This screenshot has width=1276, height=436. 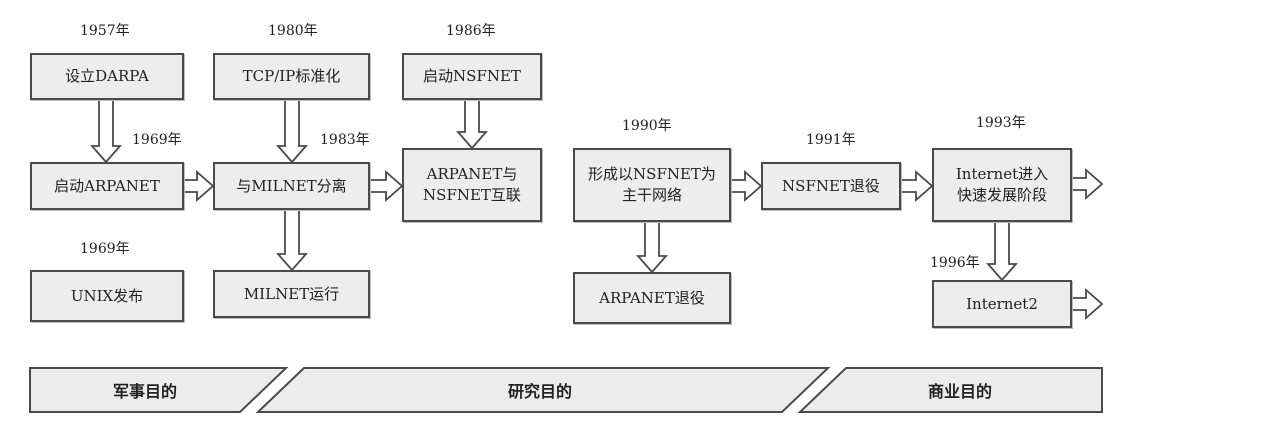 I want to click on arrow-internet2-out, so click(x=1087, y=304).